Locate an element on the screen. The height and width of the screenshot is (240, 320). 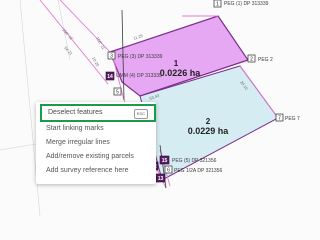
svg-text: 3 is located at coordinates (111, 57).